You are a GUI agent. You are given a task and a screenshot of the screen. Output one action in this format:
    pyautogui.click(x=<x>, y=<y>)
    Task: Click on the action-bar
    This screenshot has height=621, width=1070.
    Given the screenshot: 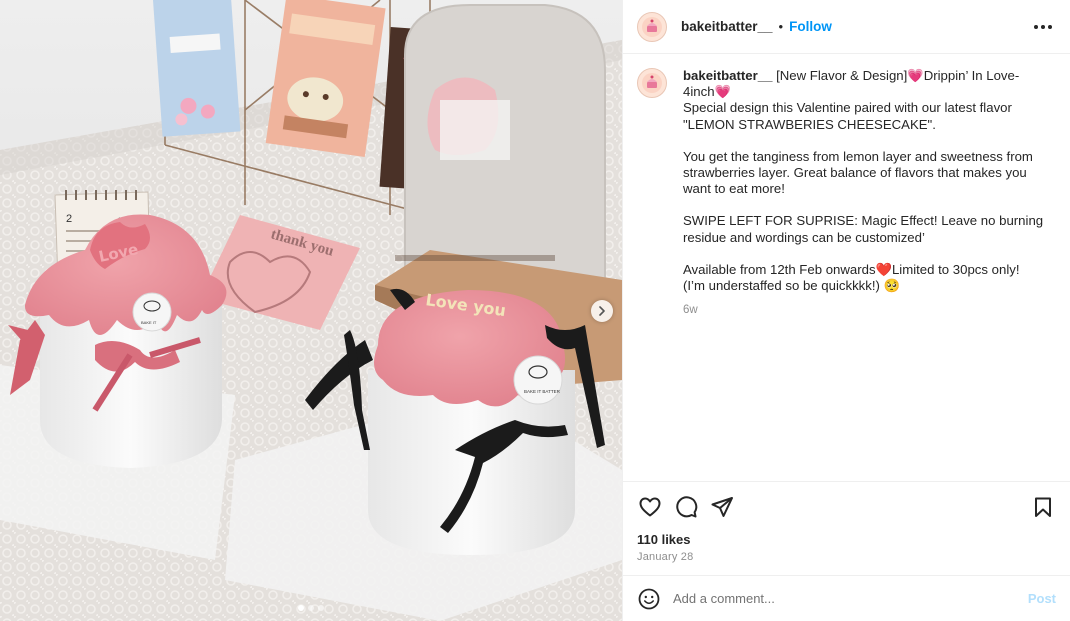 What is the action you would take?
    pyautogui.click(x=846, y=507)
    